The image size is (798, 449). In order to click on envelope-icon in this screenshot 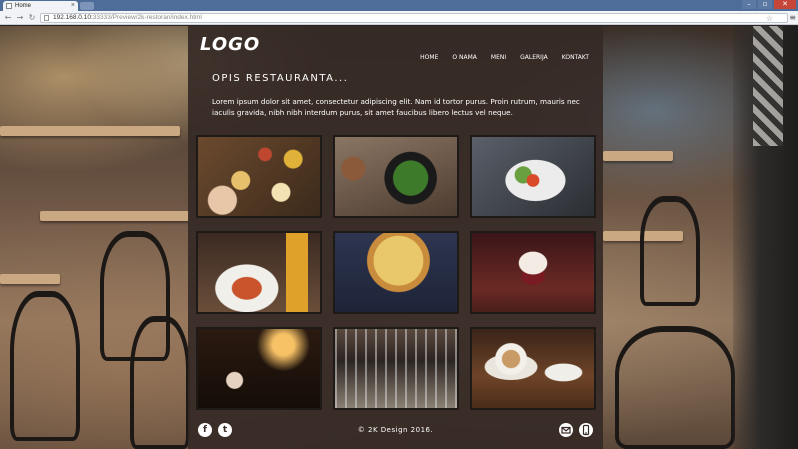, I will do `click(566, 430)`.